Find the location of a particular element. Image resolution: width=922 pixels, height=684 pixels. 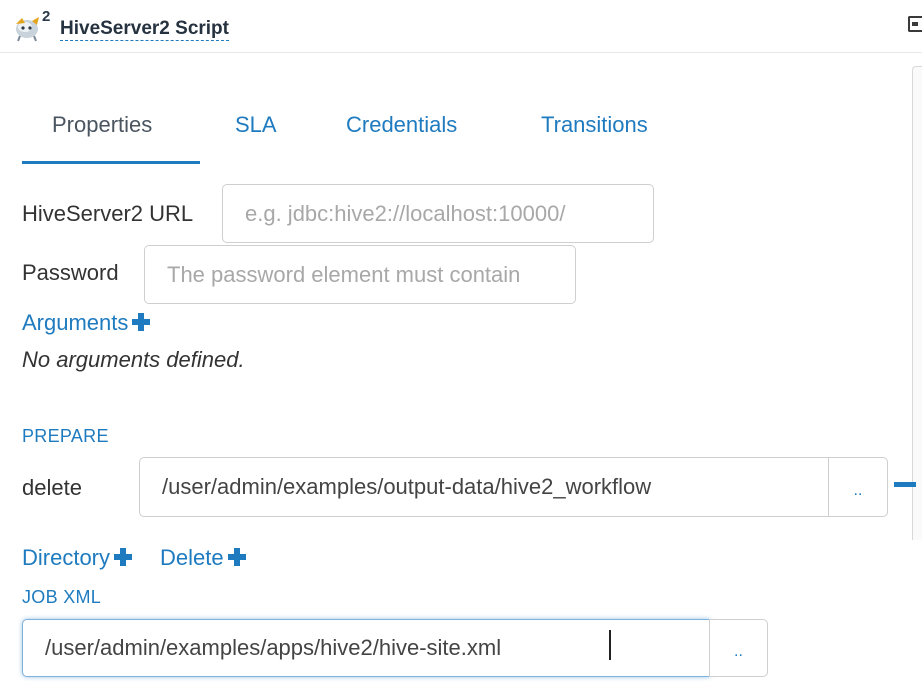

add-directory-link: Directory is located at coordinates (77, 558).